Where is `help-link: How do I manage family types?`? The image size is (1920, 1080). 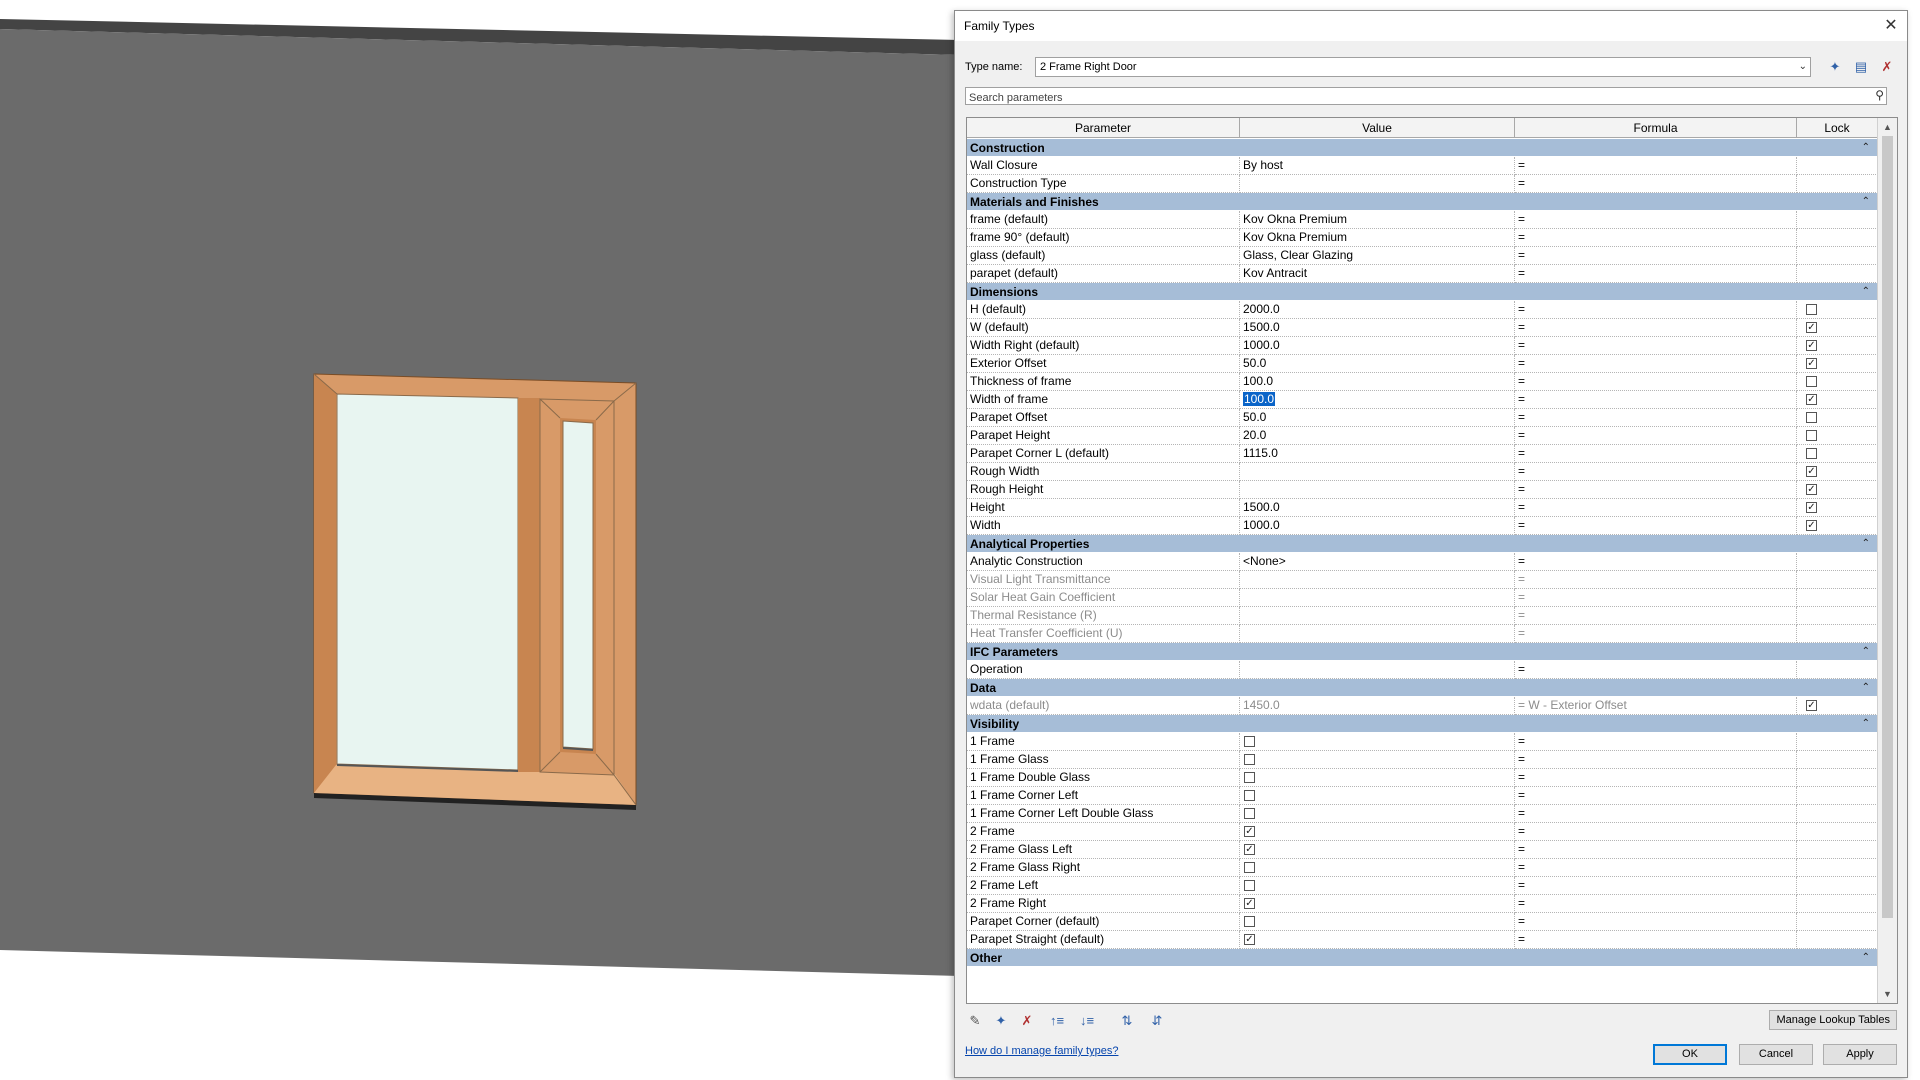 help-link: How do I manage family types? is located at coordinates (1041, 1051).